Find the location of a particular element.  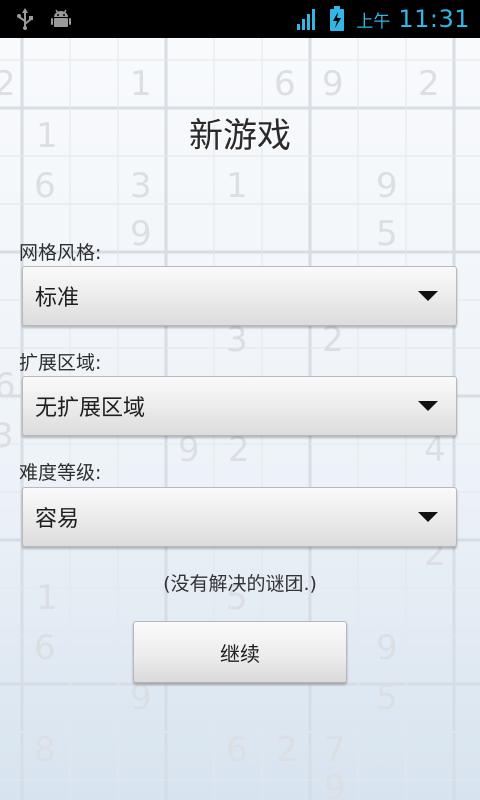

difficulty-spinner: 容易 is located at coordinates (239, 517).